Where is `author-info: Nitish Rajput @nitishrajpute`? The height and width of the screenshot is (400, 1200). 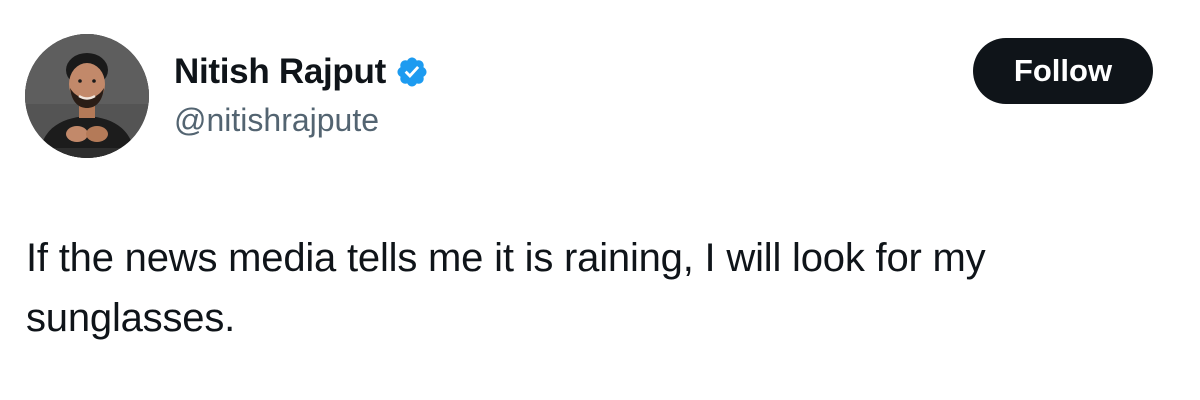 author-info: Nitish Rajput @nitishrajpute is located at coordinates (301, 95).